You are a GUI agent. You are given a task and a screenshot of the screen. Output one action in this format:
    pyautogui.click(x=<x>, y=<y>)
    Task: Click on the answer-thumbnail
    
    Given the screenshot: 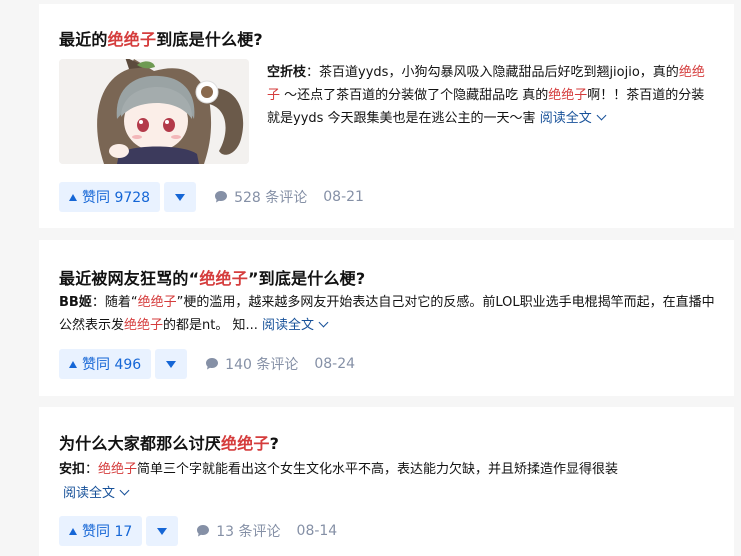 What is the action you would take?
    pyautogui.click(x=154, y=111)
    